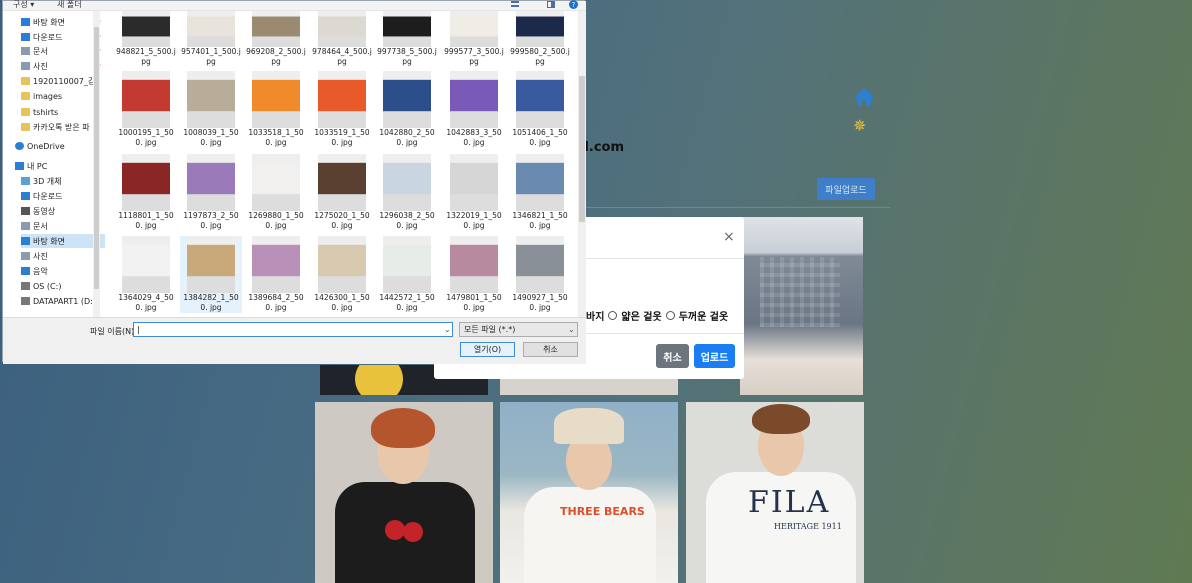 Image resolution: width=1192 pixels, height=583 pixels. I want to click on drive-icon, so click(25, 286).